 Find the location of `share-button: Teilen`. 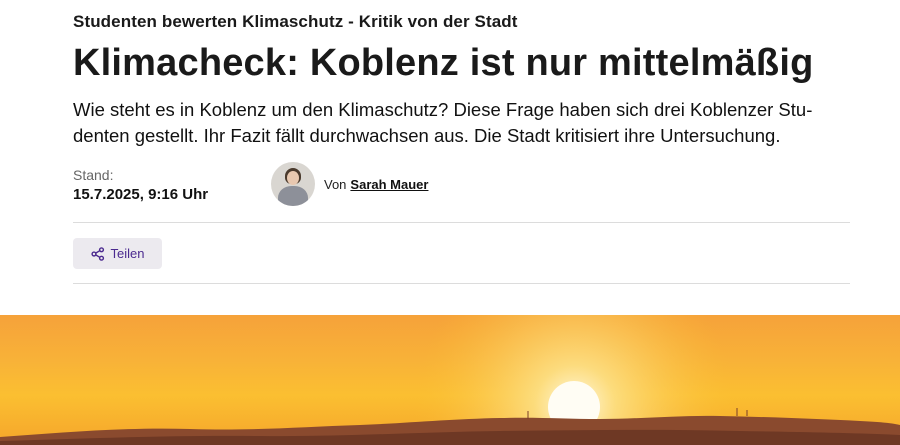

share-button: Teilen is located at coordinates (117, 253).